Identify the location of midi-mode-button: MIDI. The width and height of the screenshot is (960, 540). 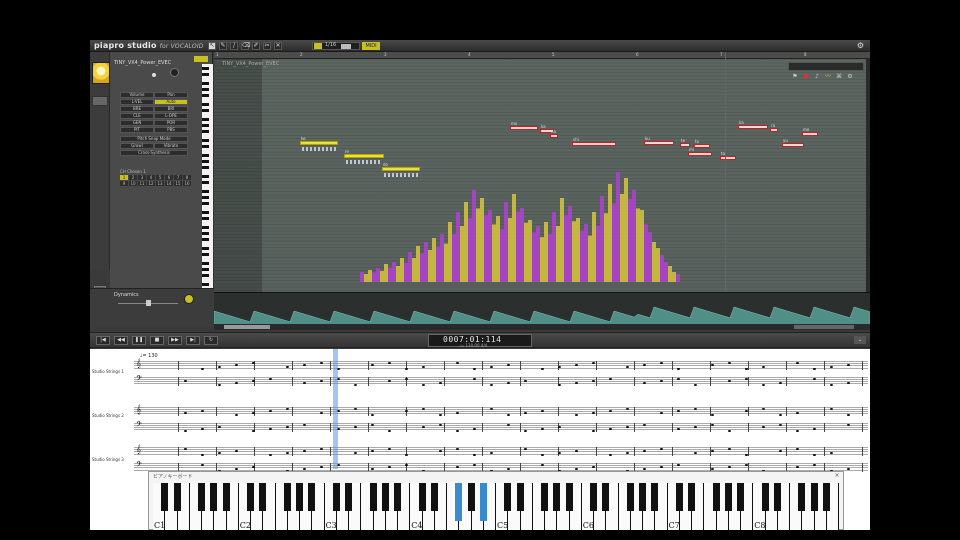
(371, 46).